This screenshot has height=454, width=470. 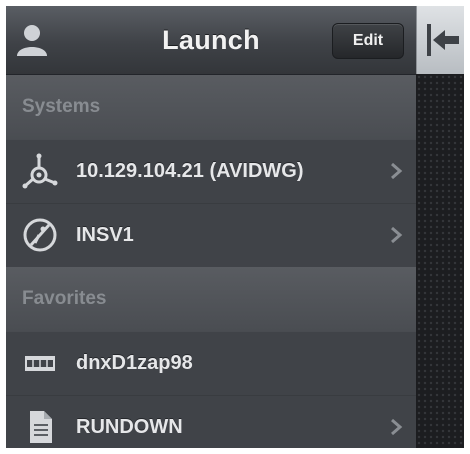 I want to click on document-icon, so click(x=40, y=427).